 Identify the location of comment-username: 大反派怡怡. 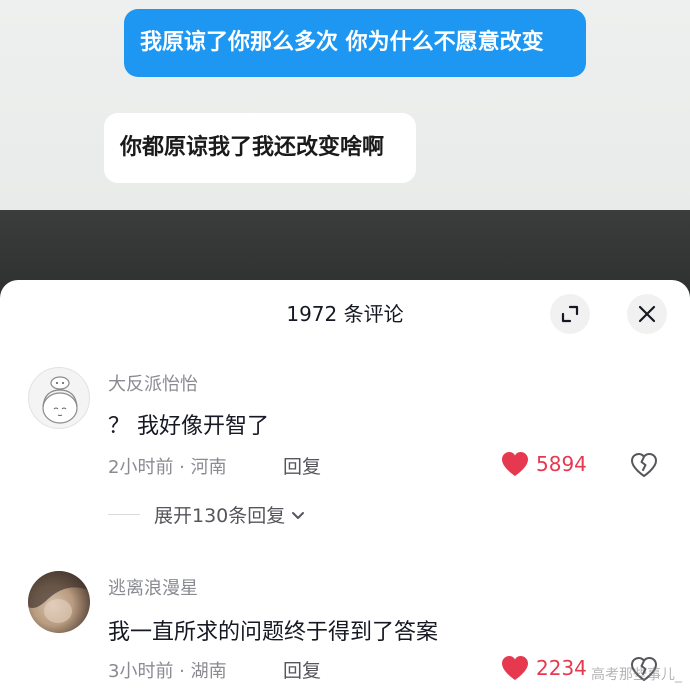
(153, 383).